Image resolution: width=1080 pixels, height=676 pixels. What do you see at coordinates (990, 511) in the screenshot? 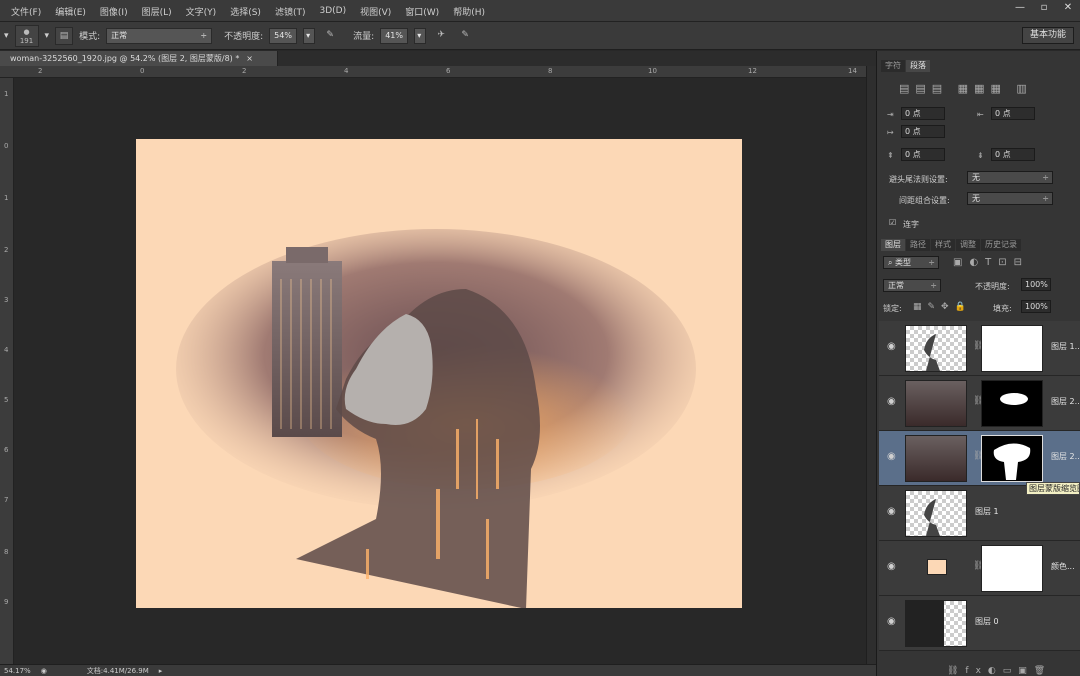
I see `layer-name: 图层 1` at bounding box center [990, 511].